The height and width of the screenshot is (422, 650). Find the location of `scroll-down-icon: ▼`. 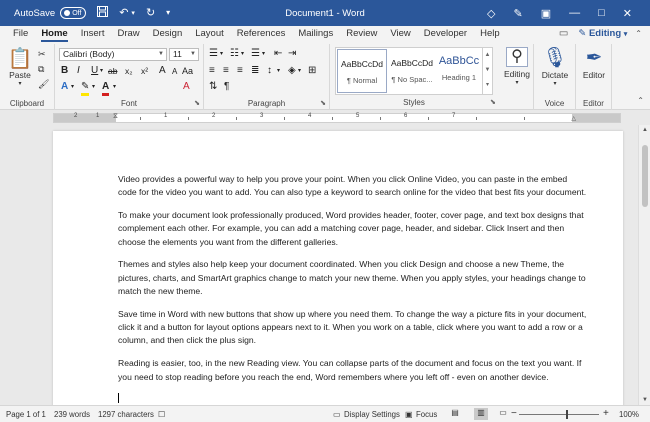

scroll-down-icon: ▼ is located at coordinates (644, 400).